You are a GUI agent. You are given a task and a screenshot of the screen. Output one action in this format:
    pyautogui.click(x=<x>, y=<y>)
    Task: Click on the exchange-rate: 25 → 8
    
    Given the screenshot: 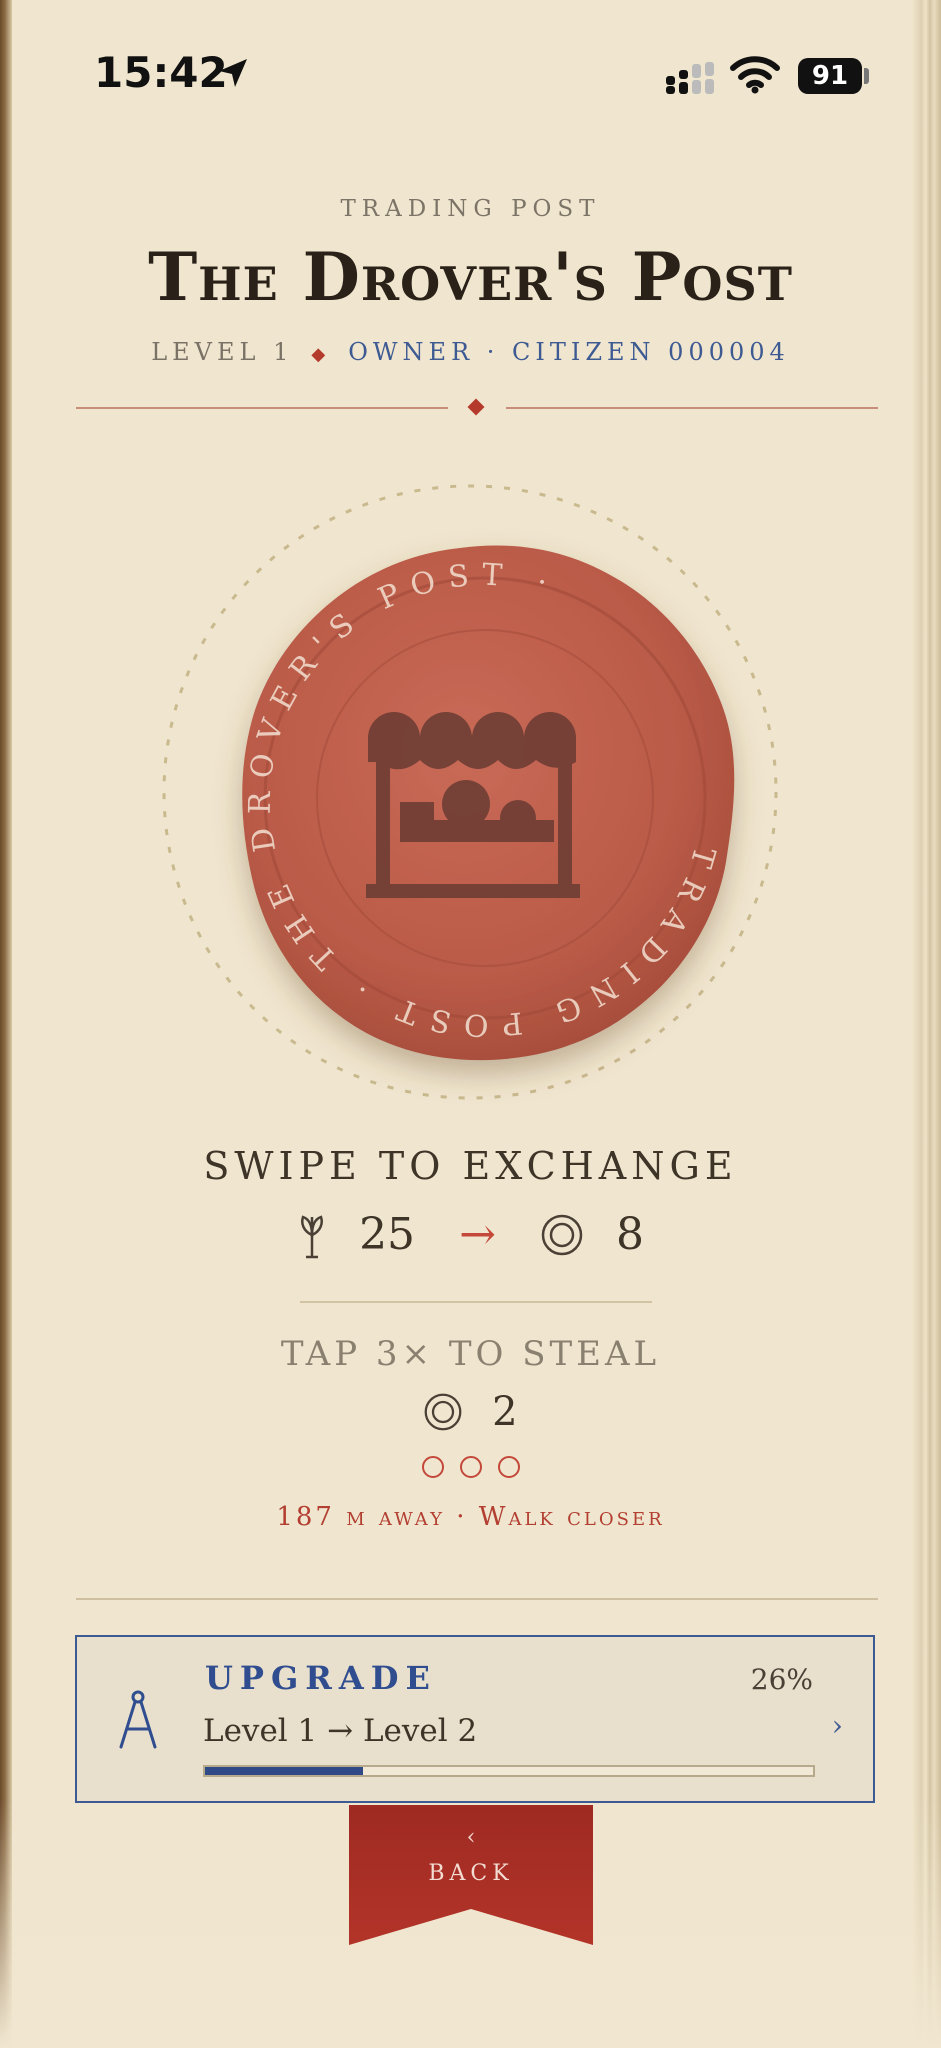 What is the action you would take?
    pyautogui.click(x=470, y=1236)
    